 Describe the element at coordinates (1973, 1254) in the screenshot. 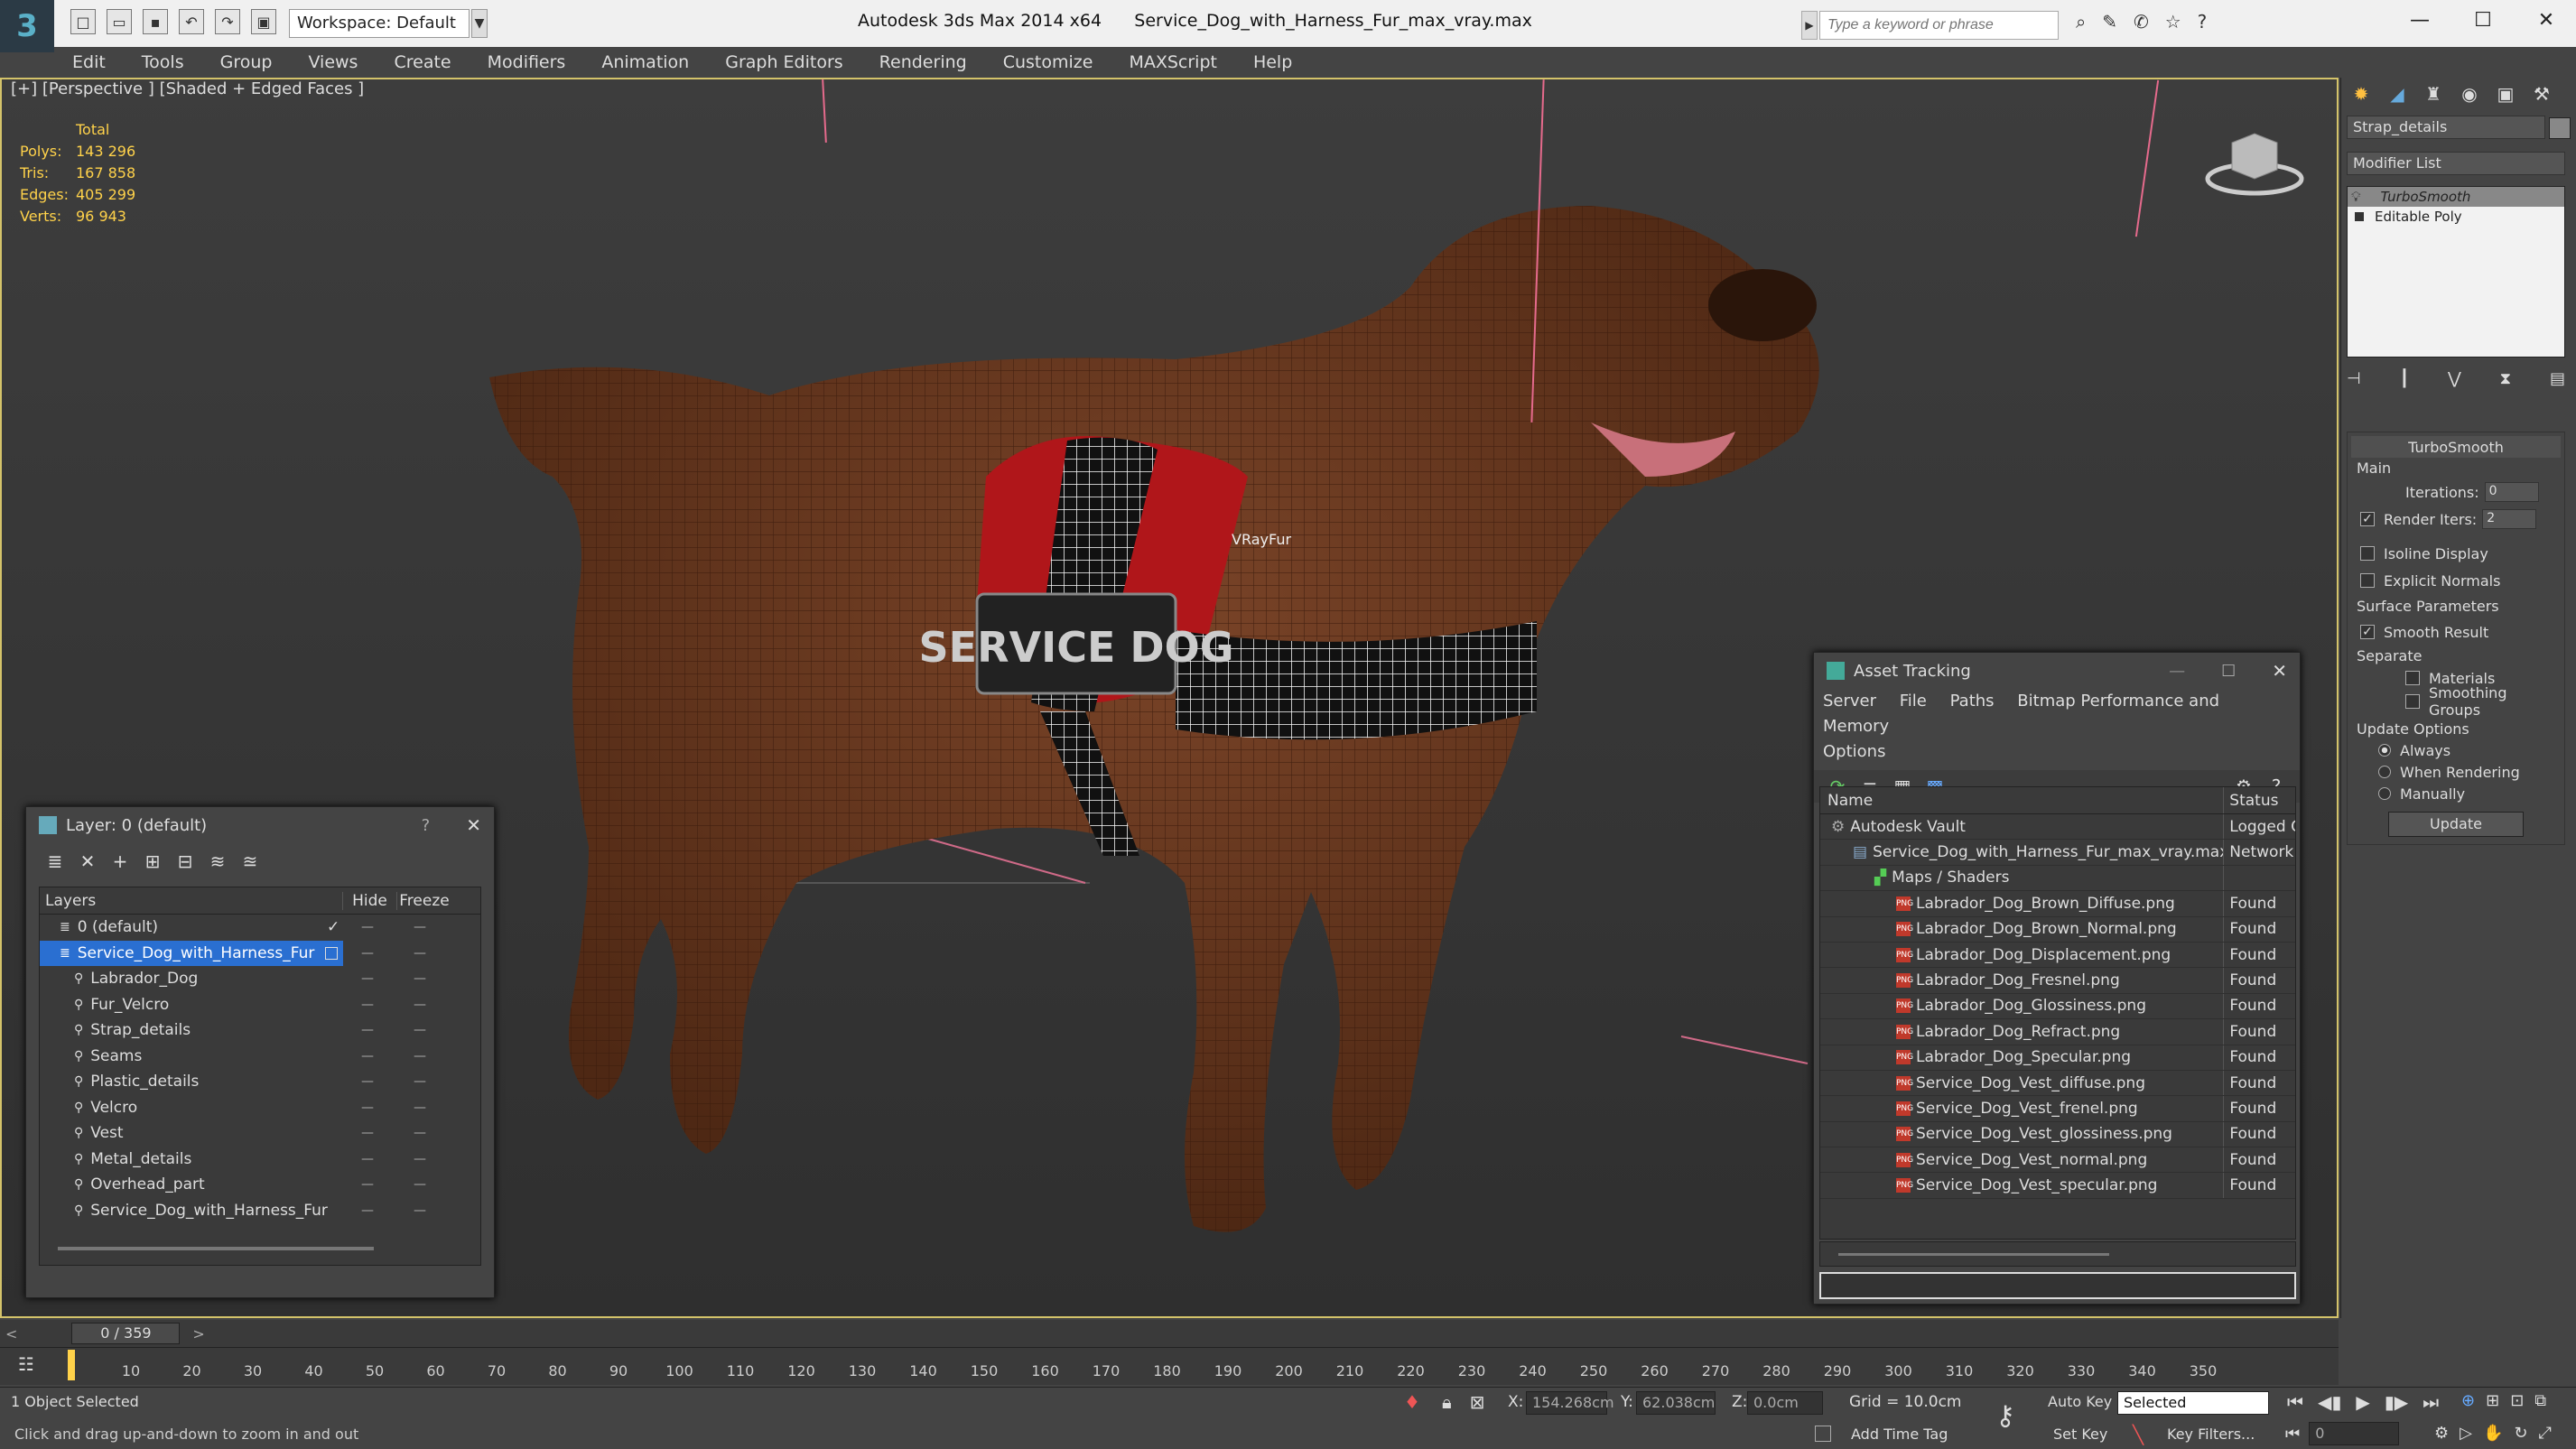

I see `horizontal-scrollbar` at that location.